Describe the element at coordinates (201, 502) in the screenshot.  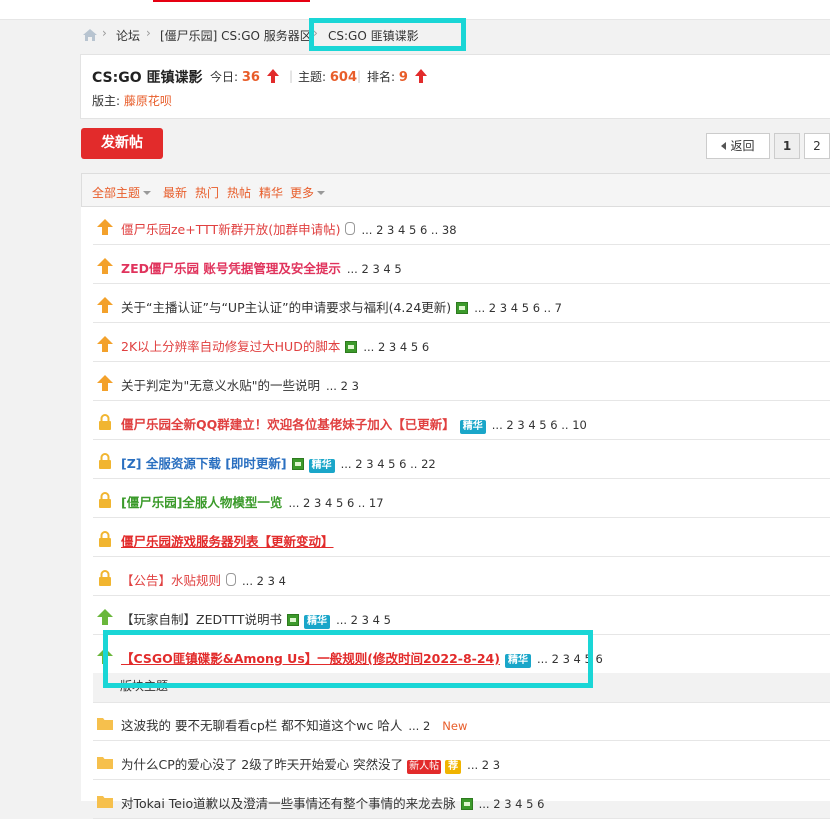
I see `thread-title-link: [僵尸乐园]全服人物模型一览` at that location.